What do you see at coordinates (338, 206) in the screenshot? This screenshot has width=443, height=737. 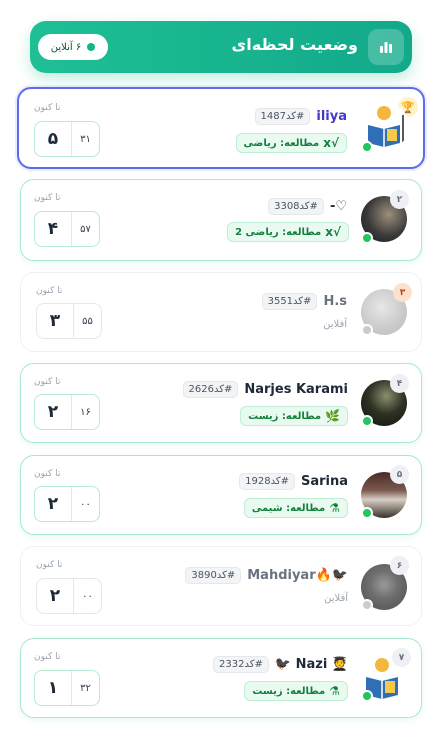 I see `user-name: ♡-` at bounding box center [338, 206].